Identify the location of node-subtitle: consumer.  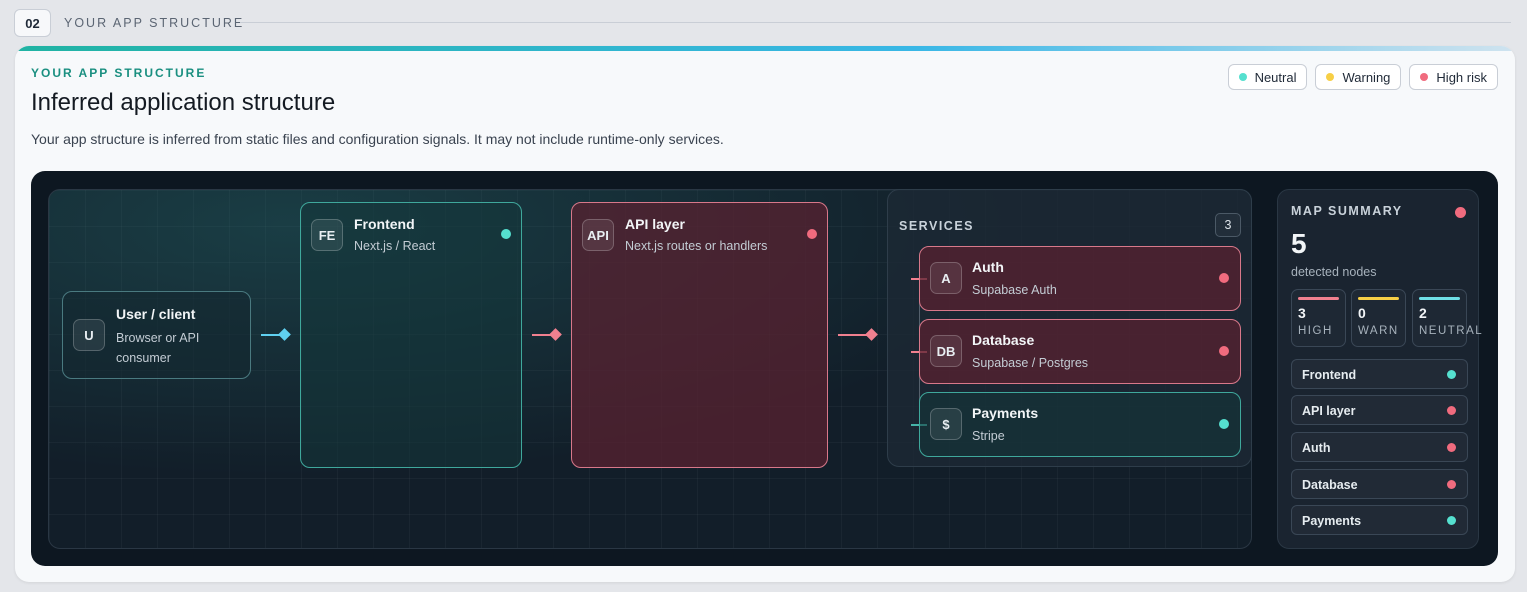
(143, 358).